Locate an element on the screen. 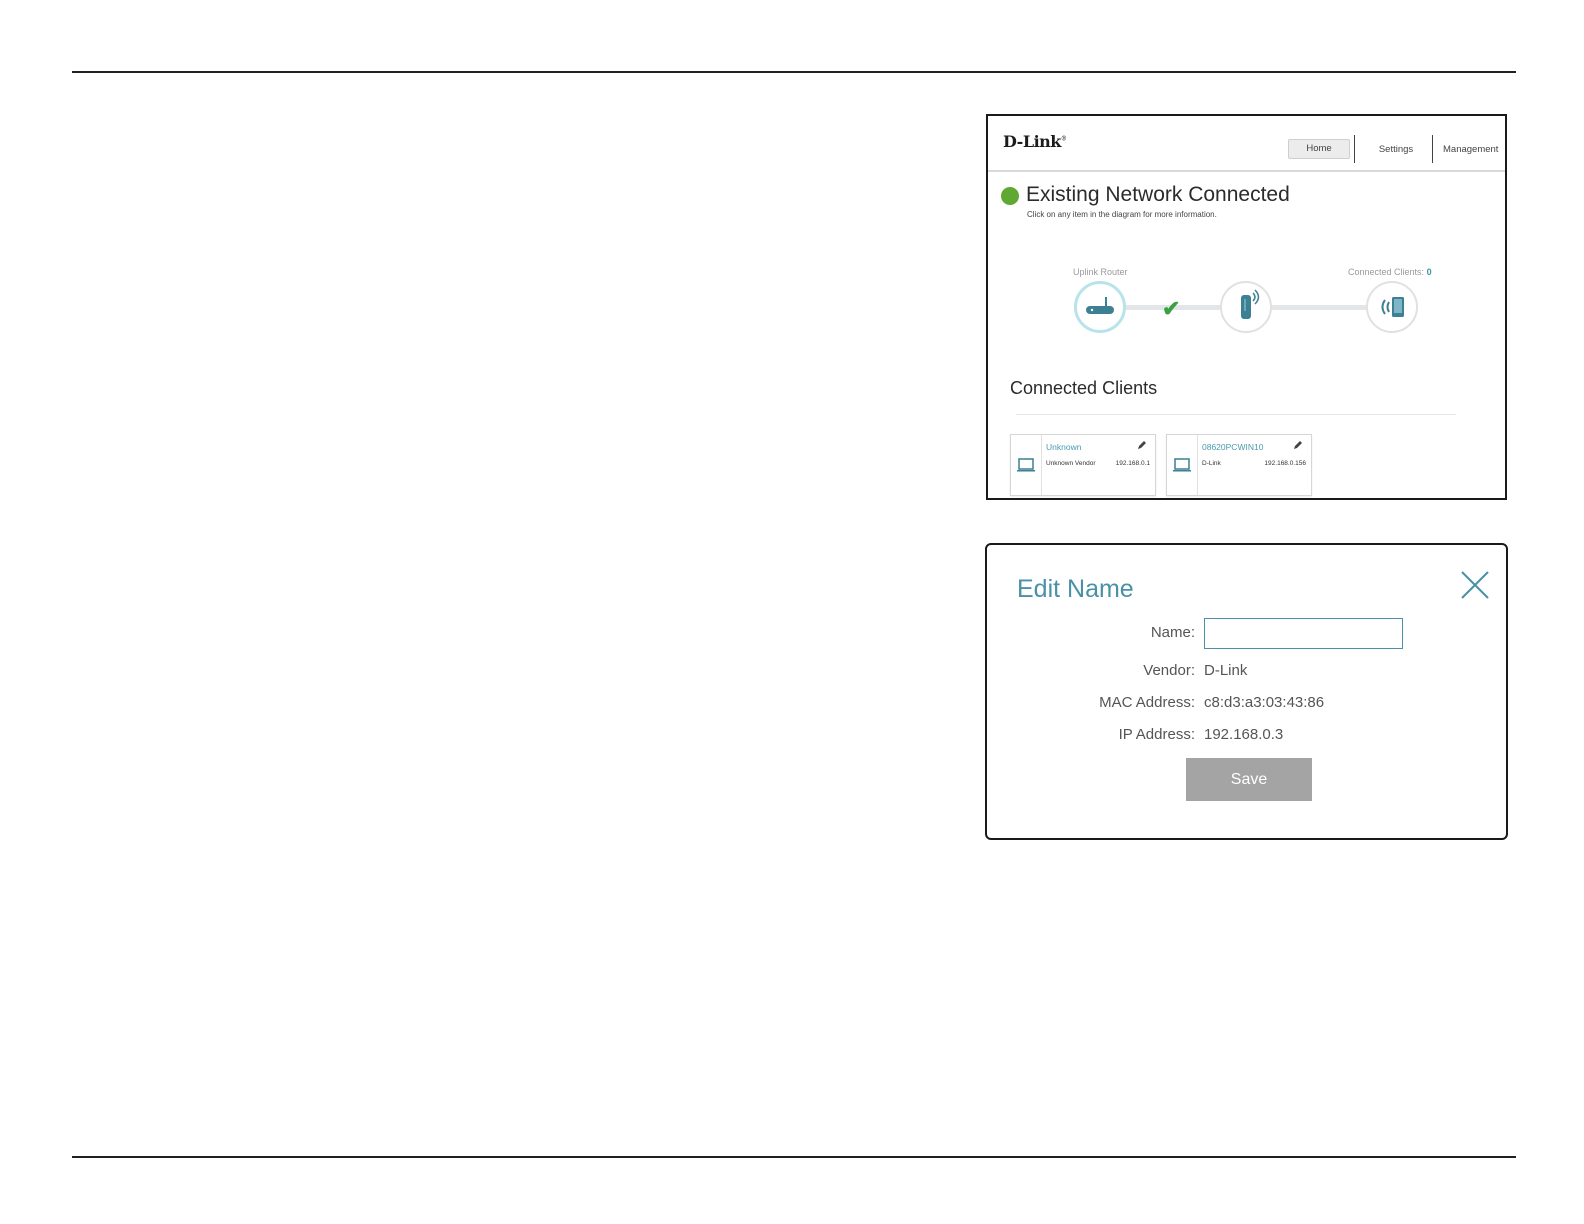  name-input is located at coordinates (1303, 633).